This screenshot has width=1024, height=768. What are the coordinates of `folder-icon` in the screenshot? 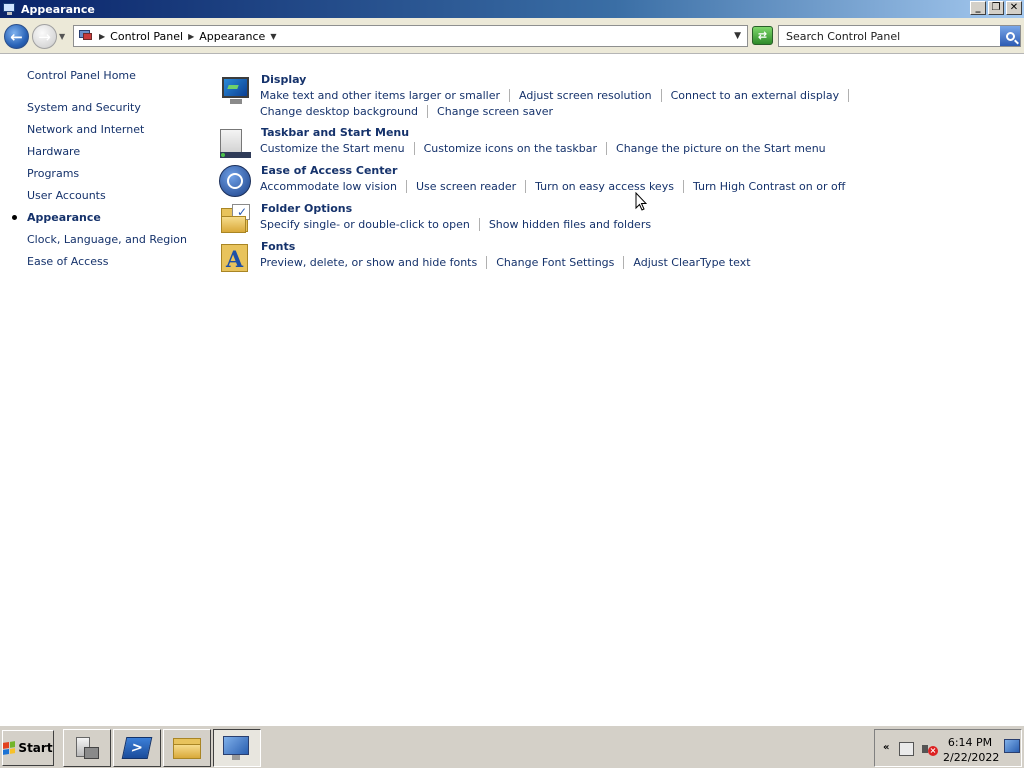 It's located at (187, 748).